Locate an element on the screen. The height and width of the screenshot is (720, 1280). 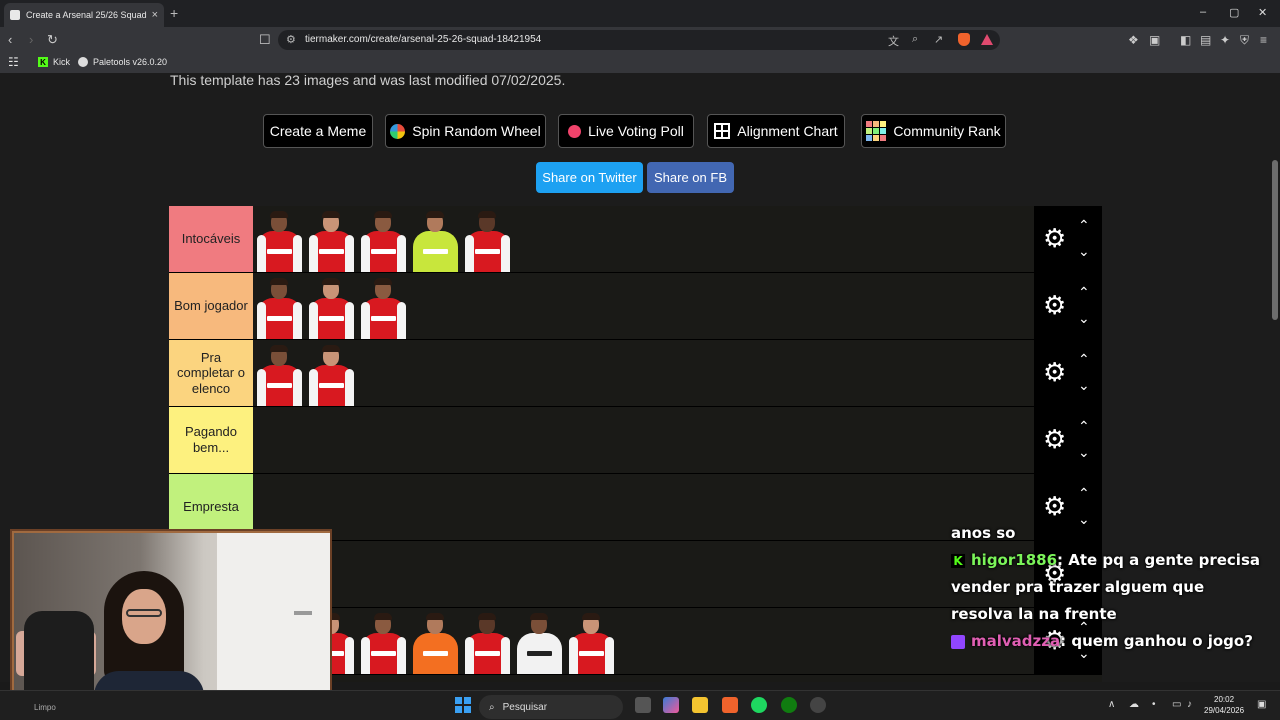
menu-icon: ≡ is located at coordinates (1263, 40).